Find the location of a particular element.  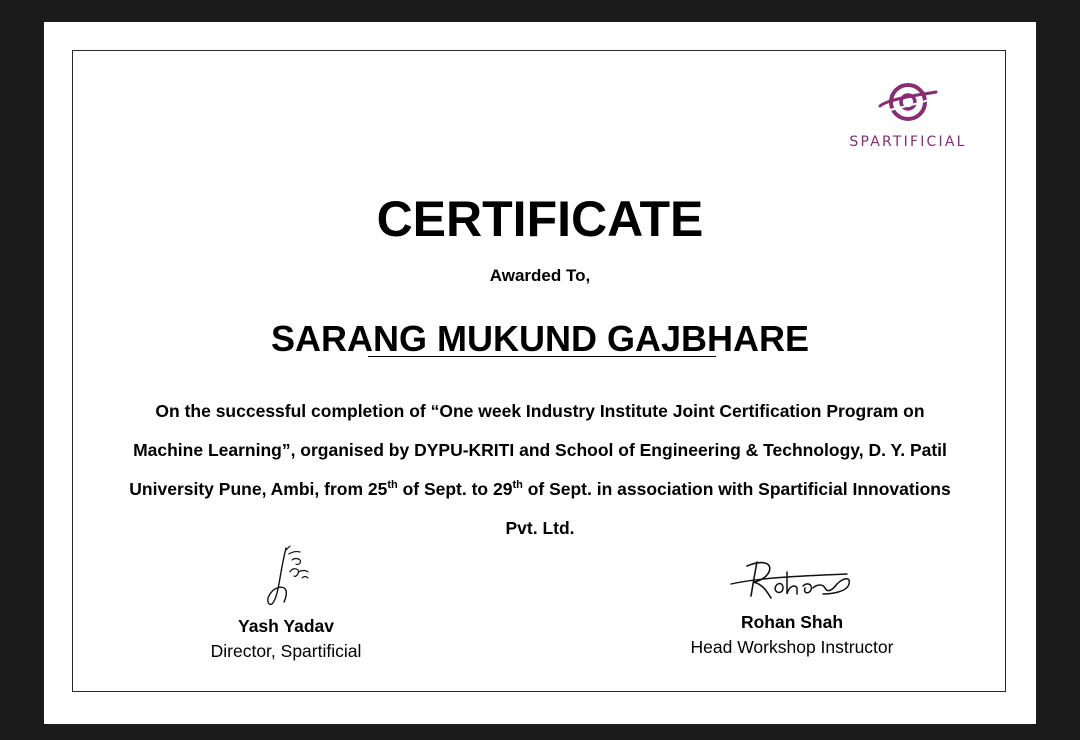

name-underline is located at coordinates (542, 356).